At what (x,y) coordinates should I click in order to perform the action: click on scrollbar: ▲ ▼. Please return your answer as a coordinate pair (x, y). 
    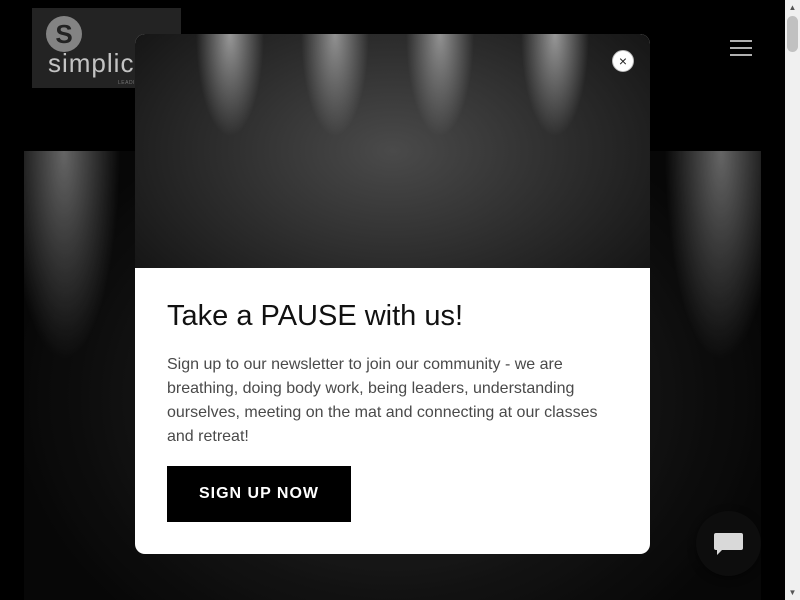
    Looking at the image, I should click on (792, 300).